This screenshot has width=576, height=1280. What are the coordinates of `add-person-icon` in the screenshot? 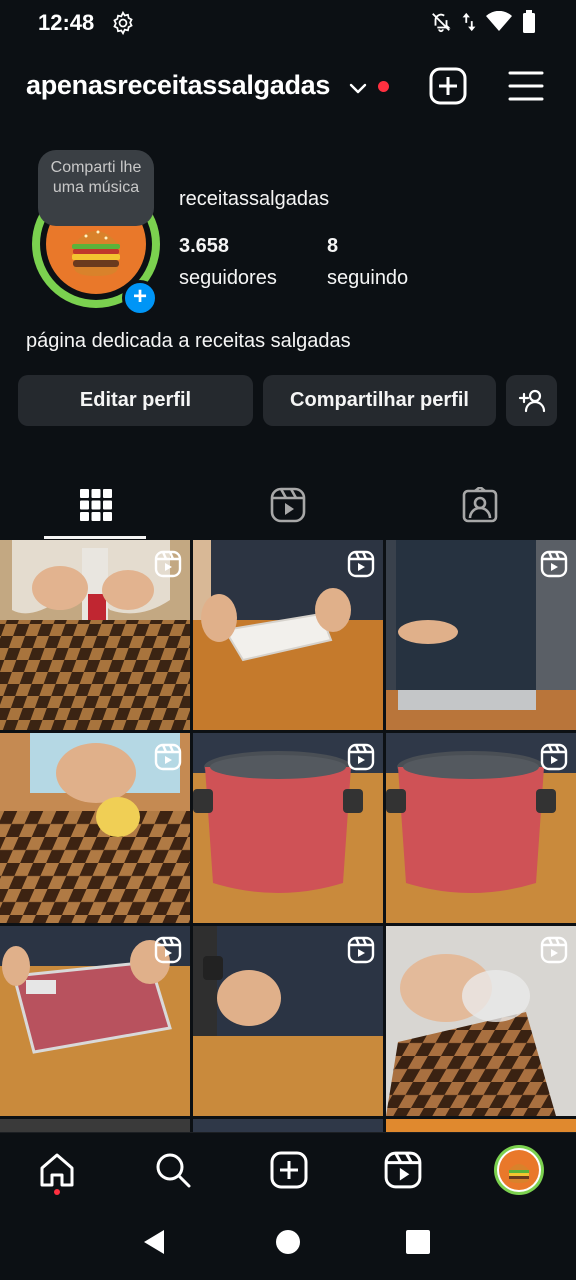 It's located at (531, 400).